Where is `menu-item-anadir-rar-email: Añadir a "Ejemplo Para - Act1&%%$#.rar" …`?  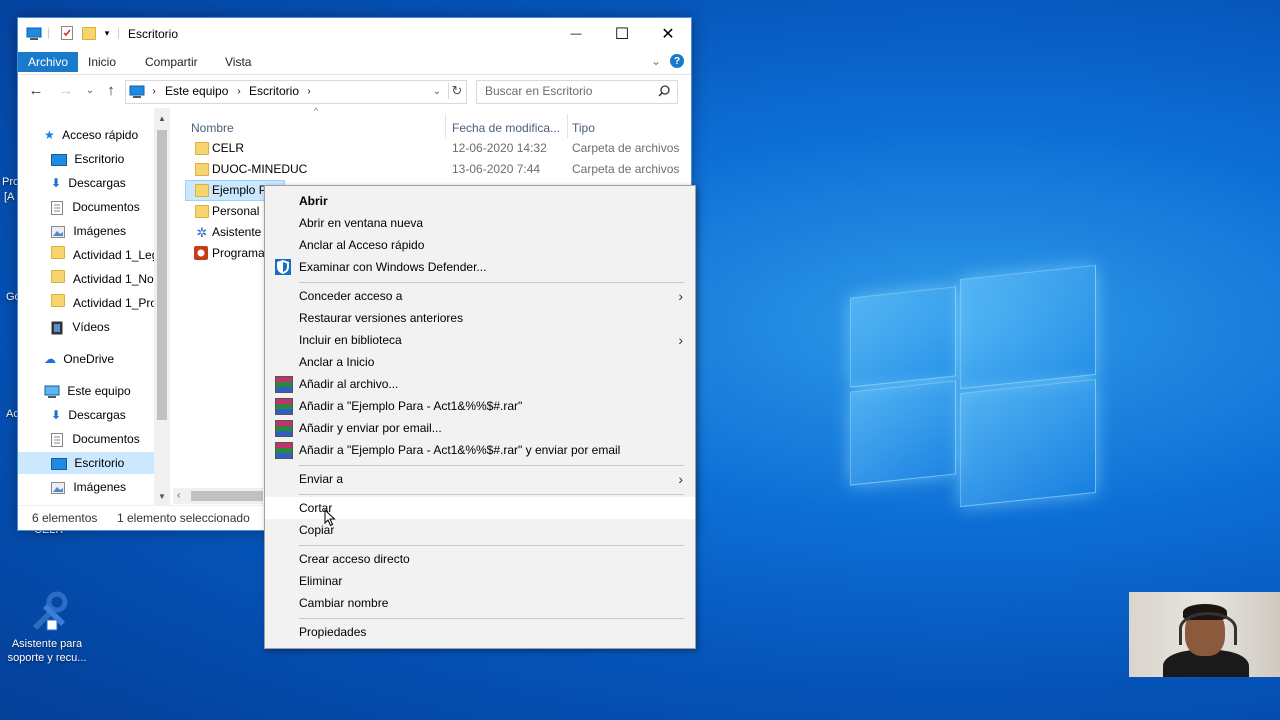 menu-item-anadir-rar-email: Añadir a "Ejemplo Para - Act1&%%$#.rar" … is located at coordinates (480, 450).